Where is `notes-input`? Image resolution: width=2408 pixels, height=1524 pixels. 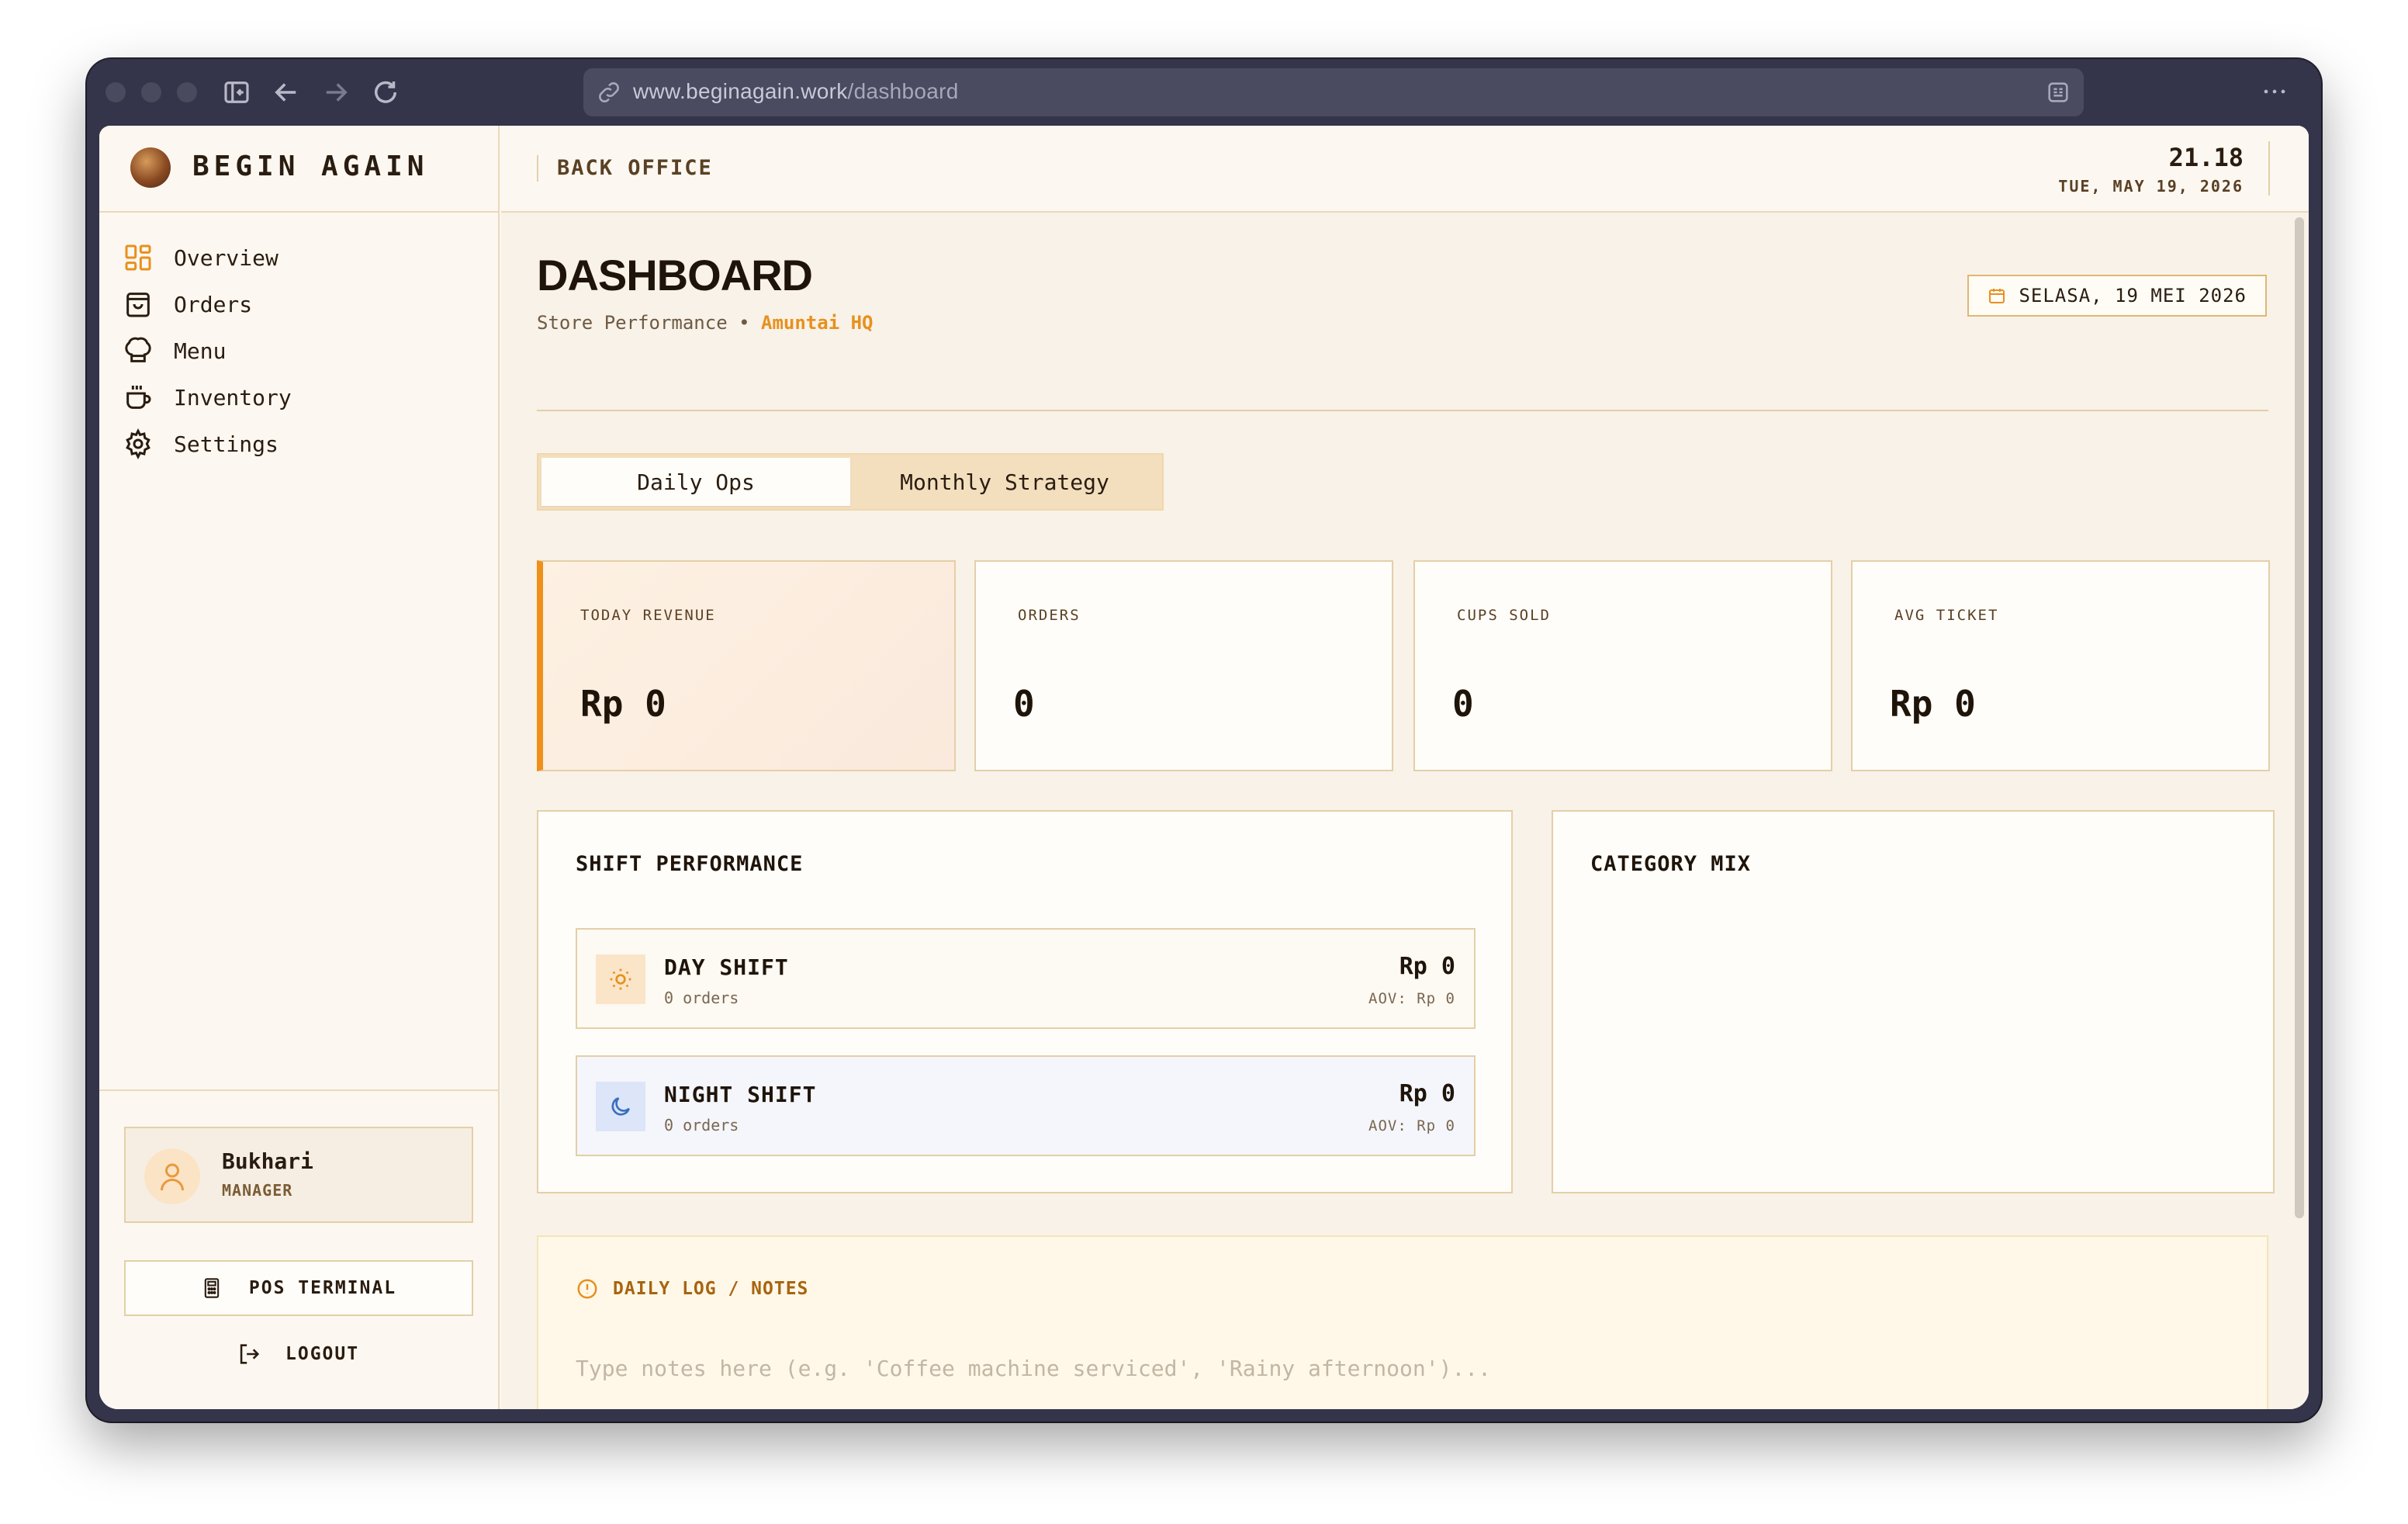 notes-input is located at coordinates (1390, 1368).